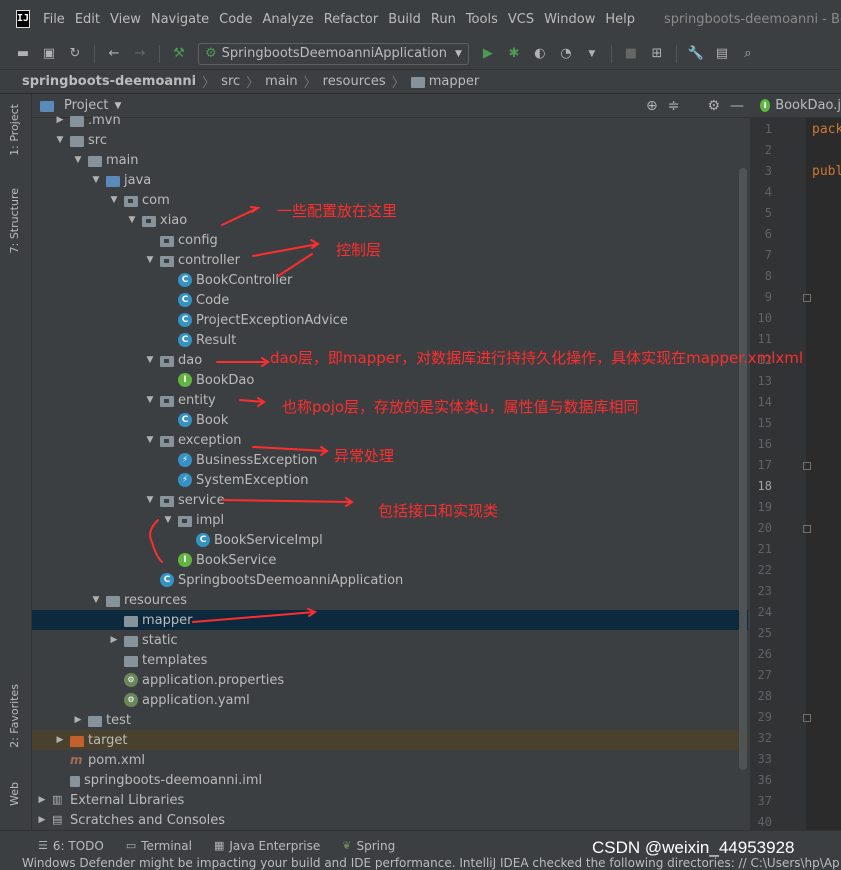  What do you see at coordinates (390, 540) in the screenshot?
I see `tree-item-bookserviceimpl: C BookServiceImpl` at bounding box center [390, 540].